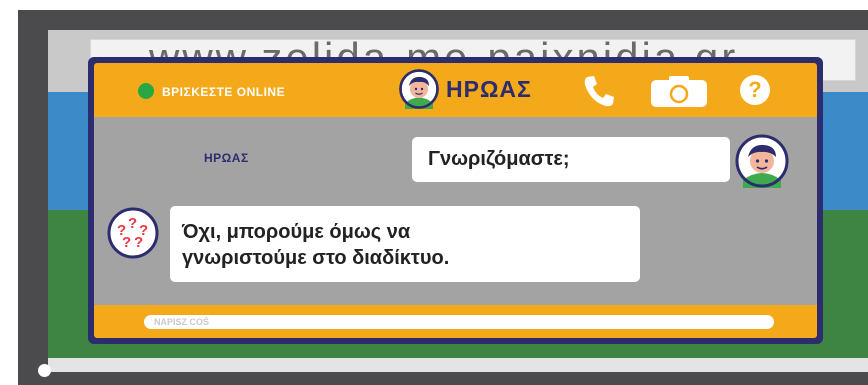 The height and width of the screenshot is (385, 868). I want to click on scroll-indicator, so click(44, 370).